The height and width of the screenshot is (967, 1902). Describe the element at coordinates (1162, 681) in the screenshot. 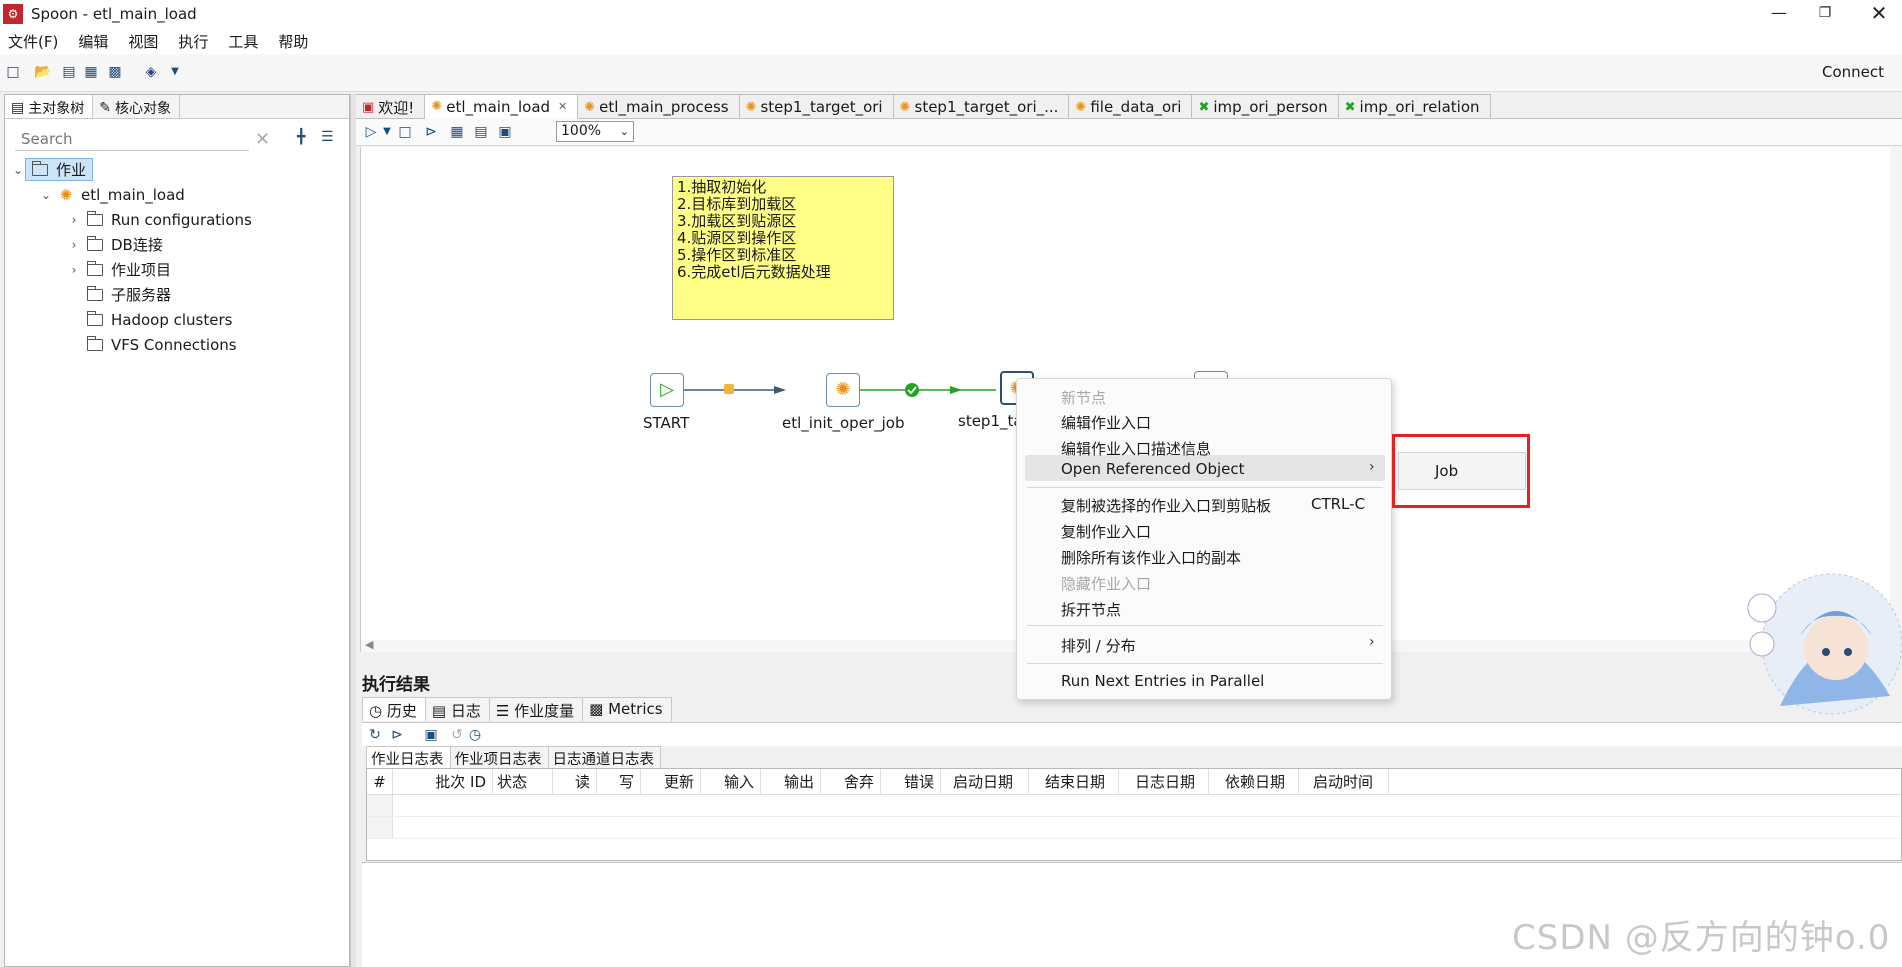

I see `menu-item-run-parallel: Run Next Entries in Parallel` at that location.